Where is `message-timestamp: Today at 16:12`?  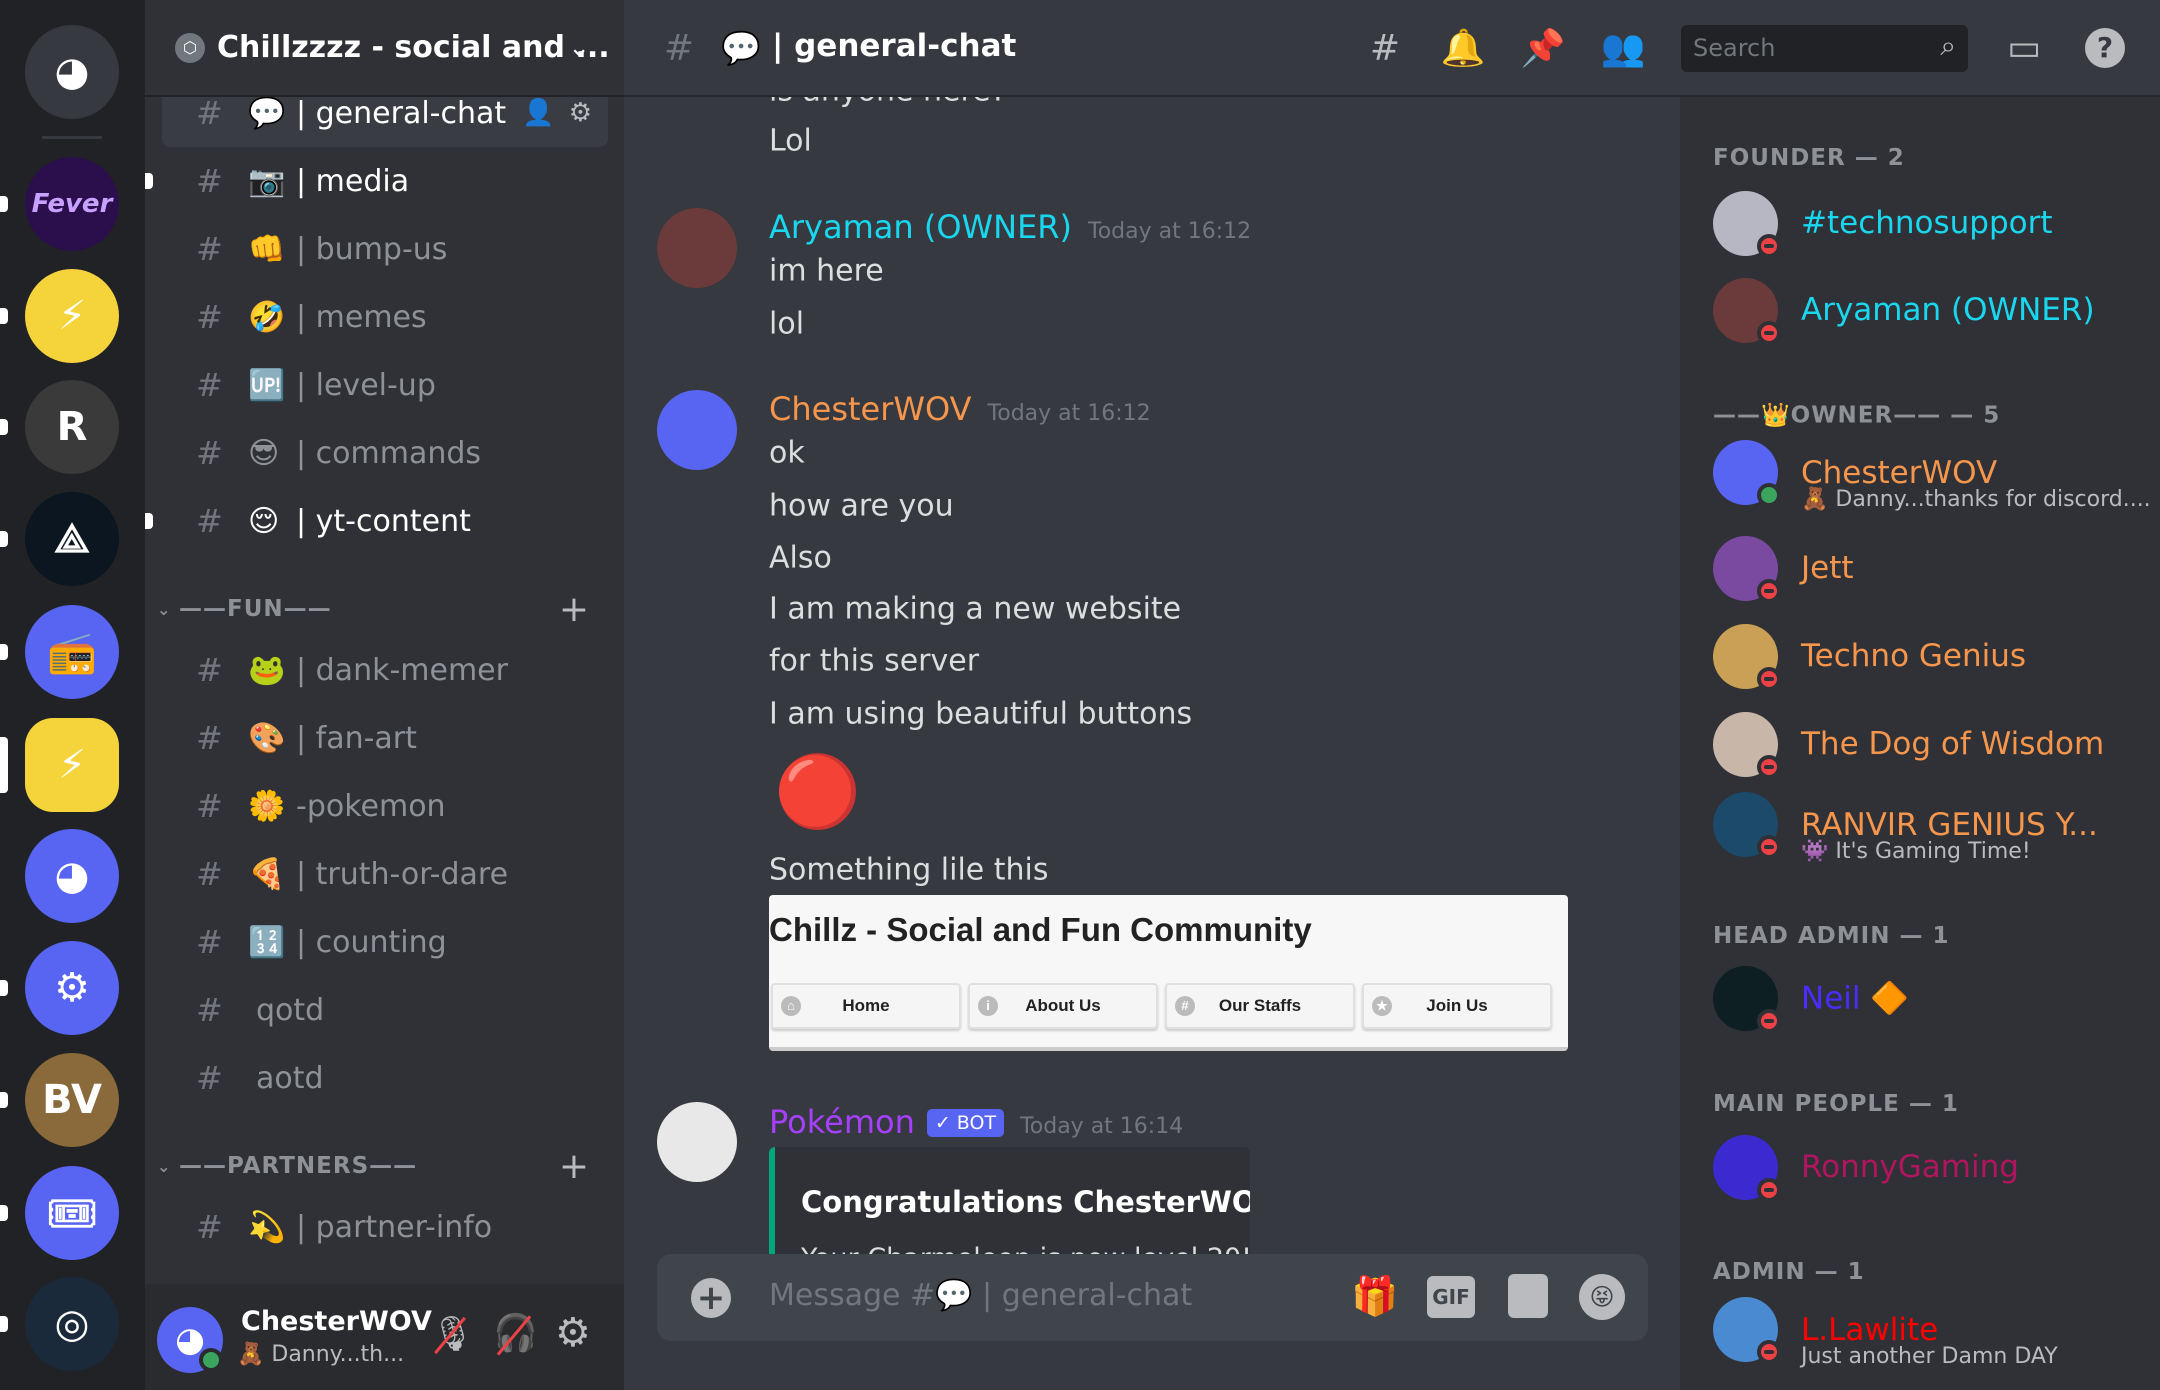 message-timestamp: Today at 16:12 is located at coordinates (1170, 231).